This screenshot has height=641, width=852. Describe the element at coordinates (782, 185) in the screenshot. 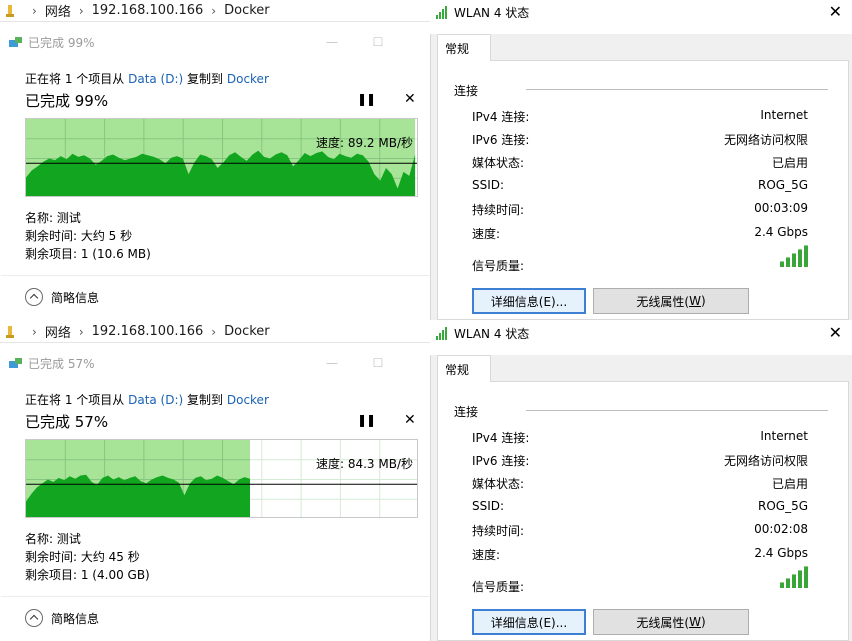

I see `ssid-value: ROG_5G` at that location.